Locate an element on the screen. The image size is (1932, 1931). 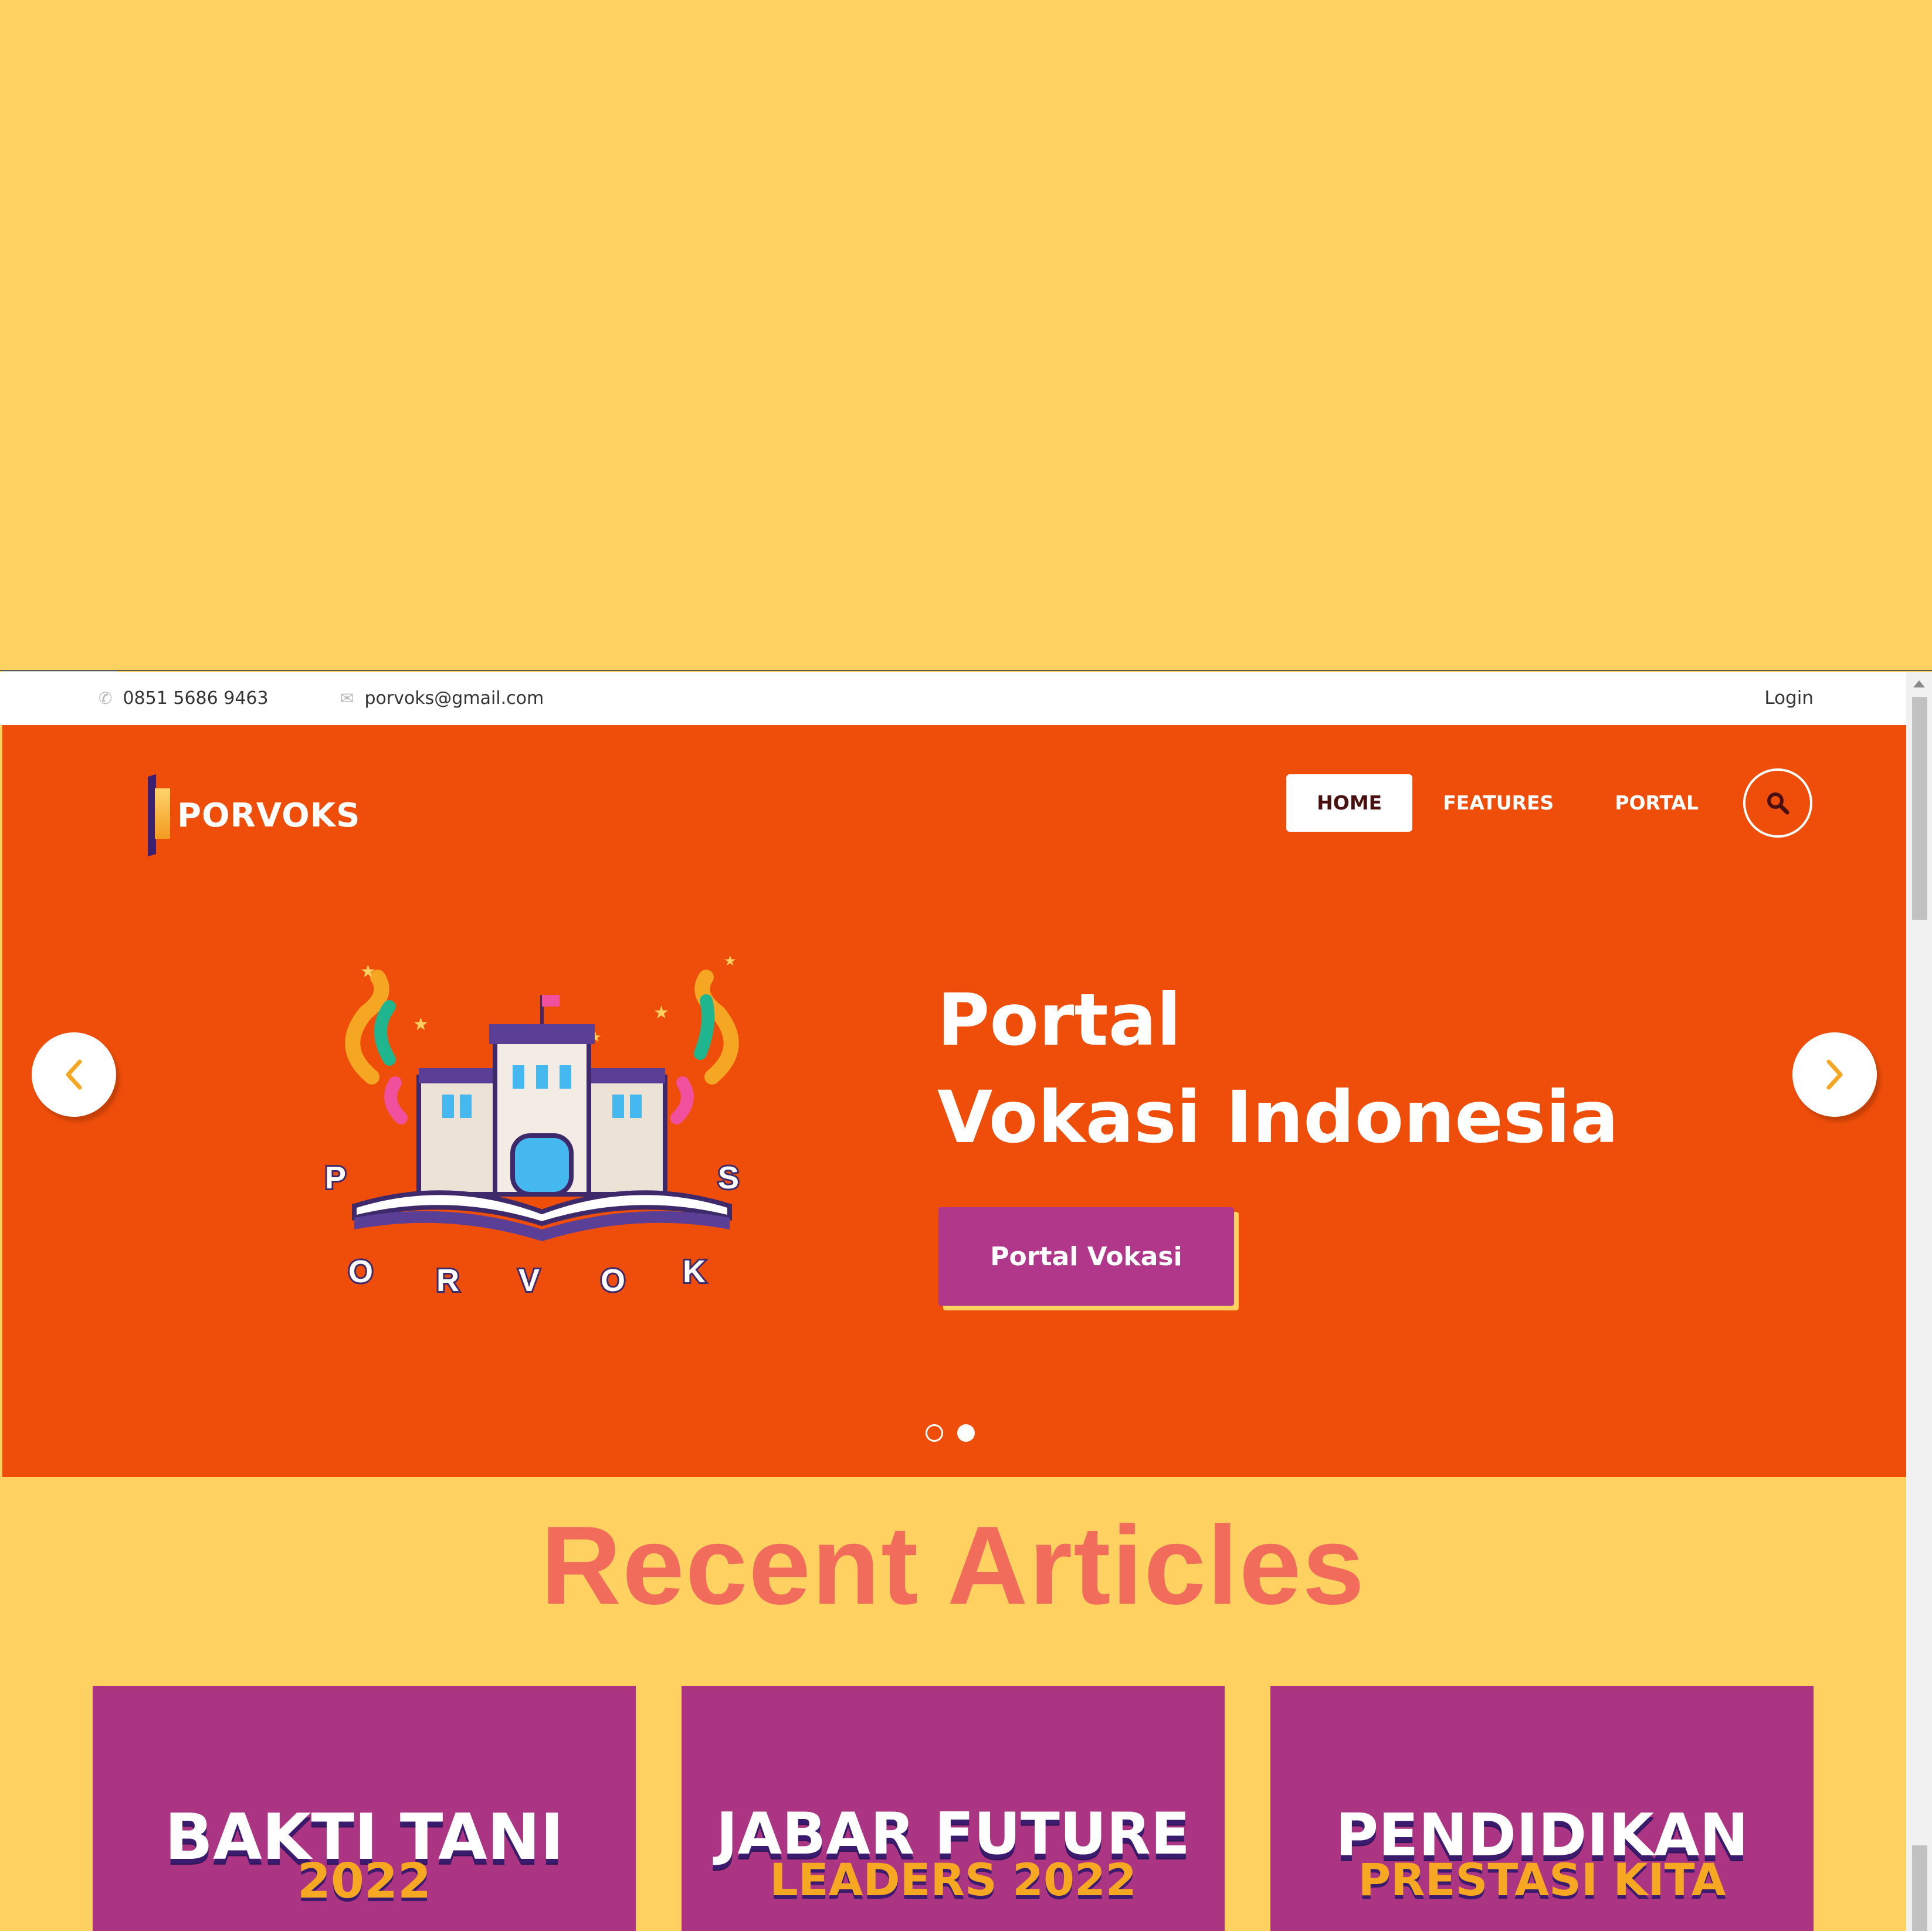
slider-dots is located at coordinates (957, 1433).